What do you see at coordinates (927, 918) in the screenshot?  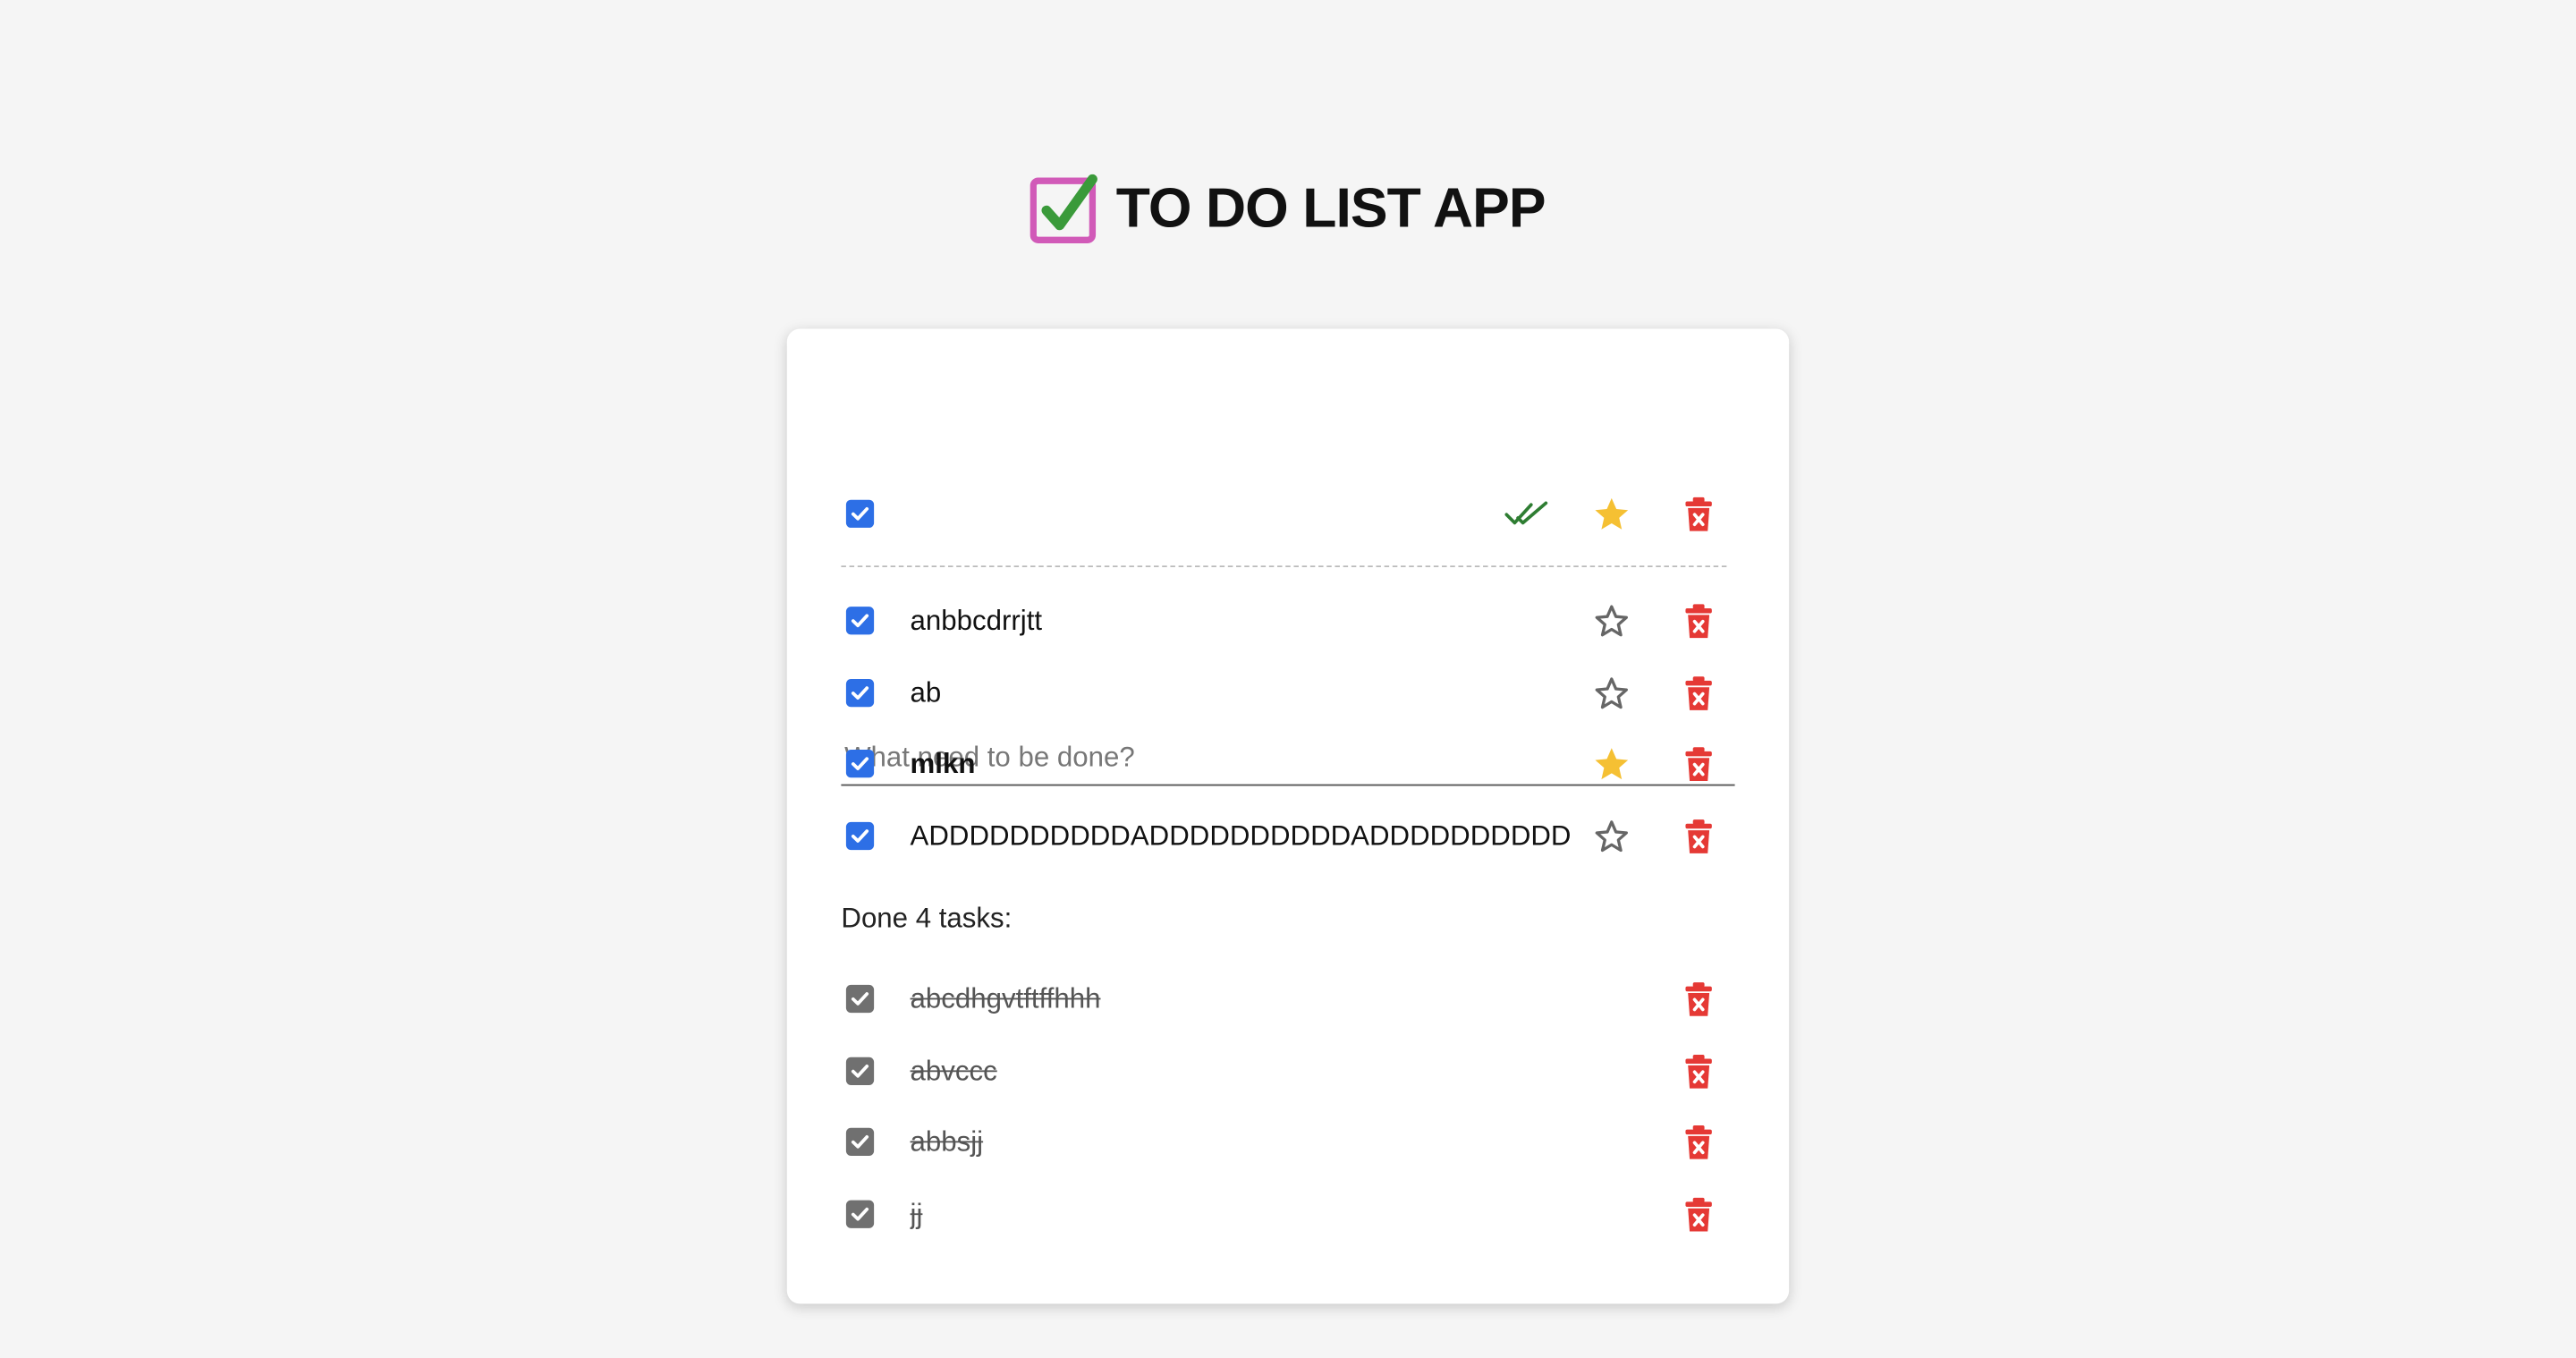 I see `done-heading: Done 4 tasks:` at bounding box center [927, 918].